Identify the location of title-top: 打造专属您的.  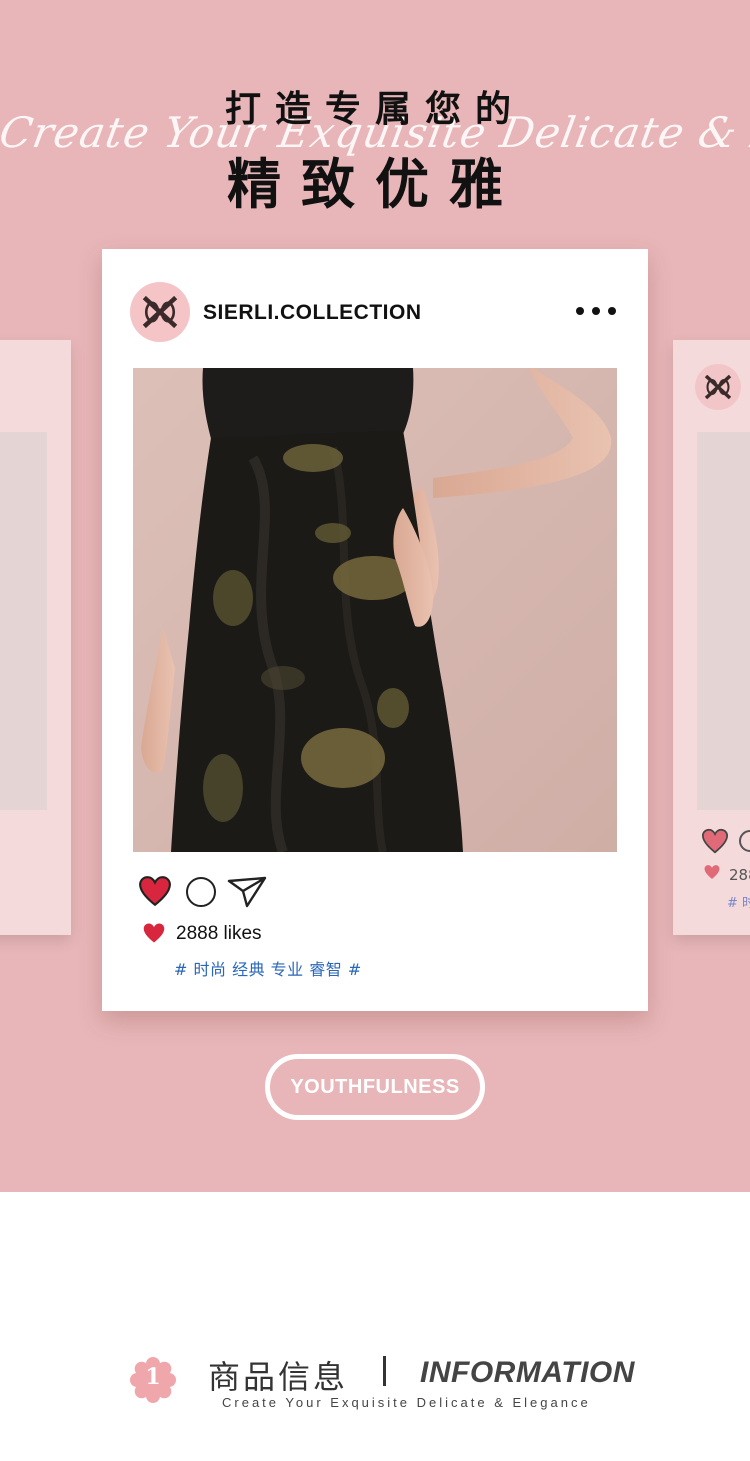
(374, 109).